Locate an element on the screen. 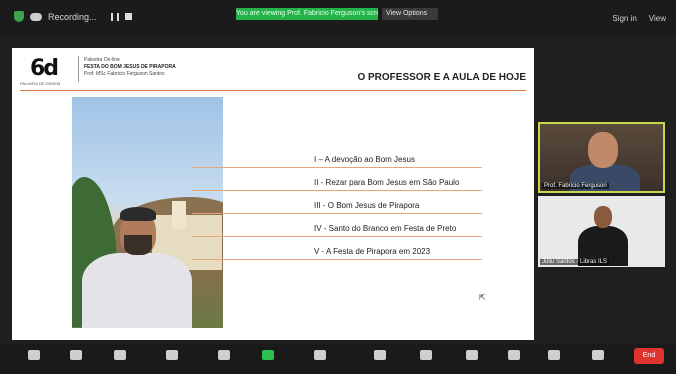  whiteboards-button is located at coordinates (556, 356).